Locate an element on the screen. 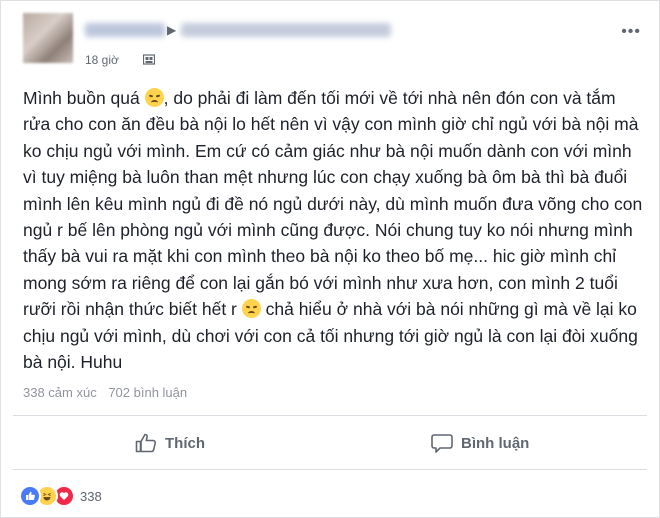 The width and height of the screenshot is (660, 518). post-timestamp: 18 giờ is located at coordinates (102, 60).